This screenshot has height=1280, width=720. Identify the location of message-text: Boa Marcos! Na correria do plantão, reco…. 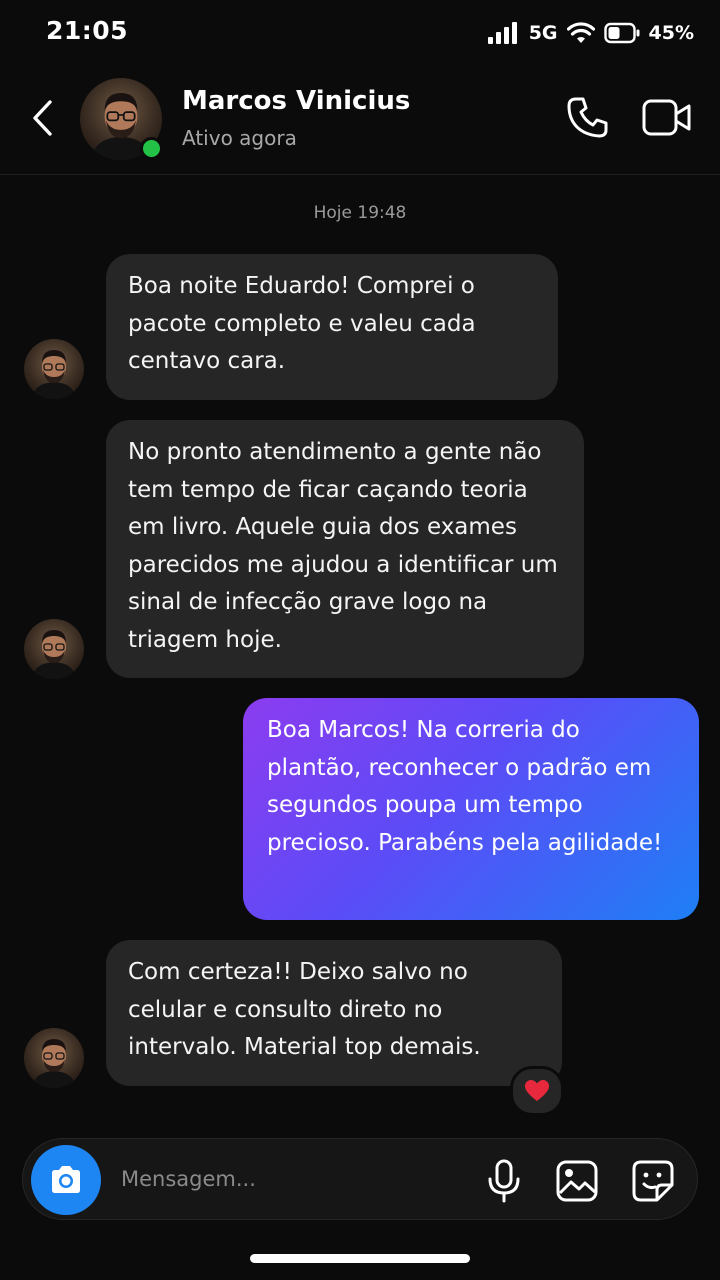
(465, 786).